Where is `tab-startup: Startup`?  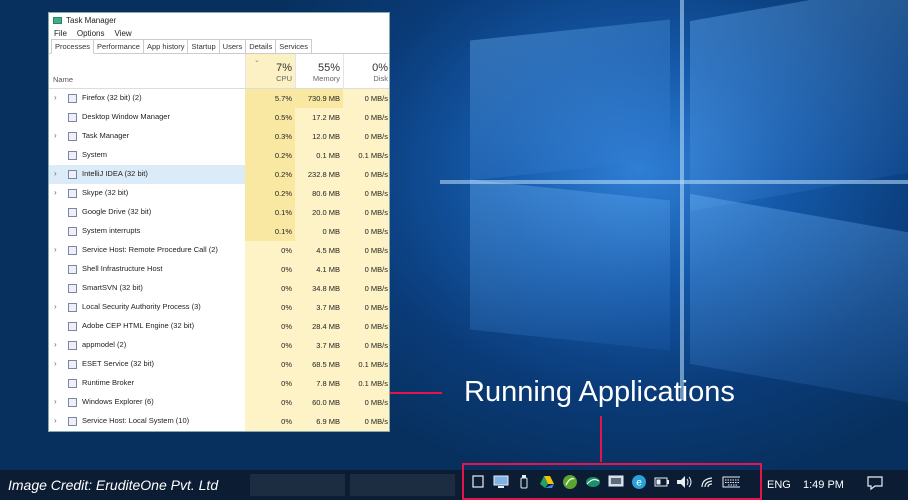 tab-startup: Startup is located at coordinates (203, 46).